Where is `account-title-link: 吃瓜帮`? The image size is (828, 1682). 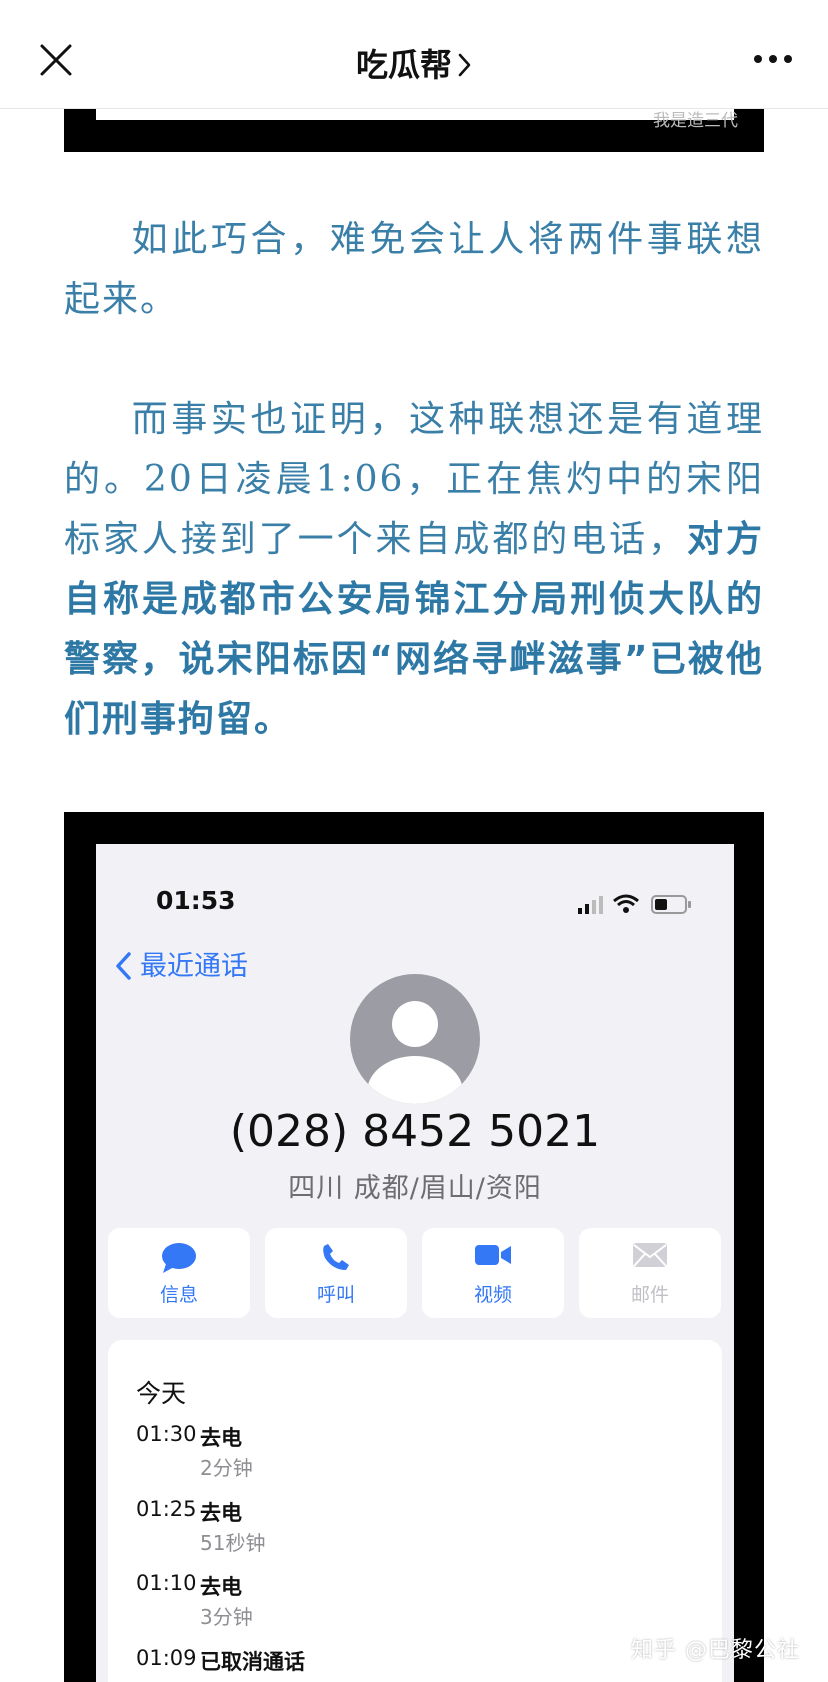 account-title-link: 吃瓜帮 is located at coordinates (414, 63).